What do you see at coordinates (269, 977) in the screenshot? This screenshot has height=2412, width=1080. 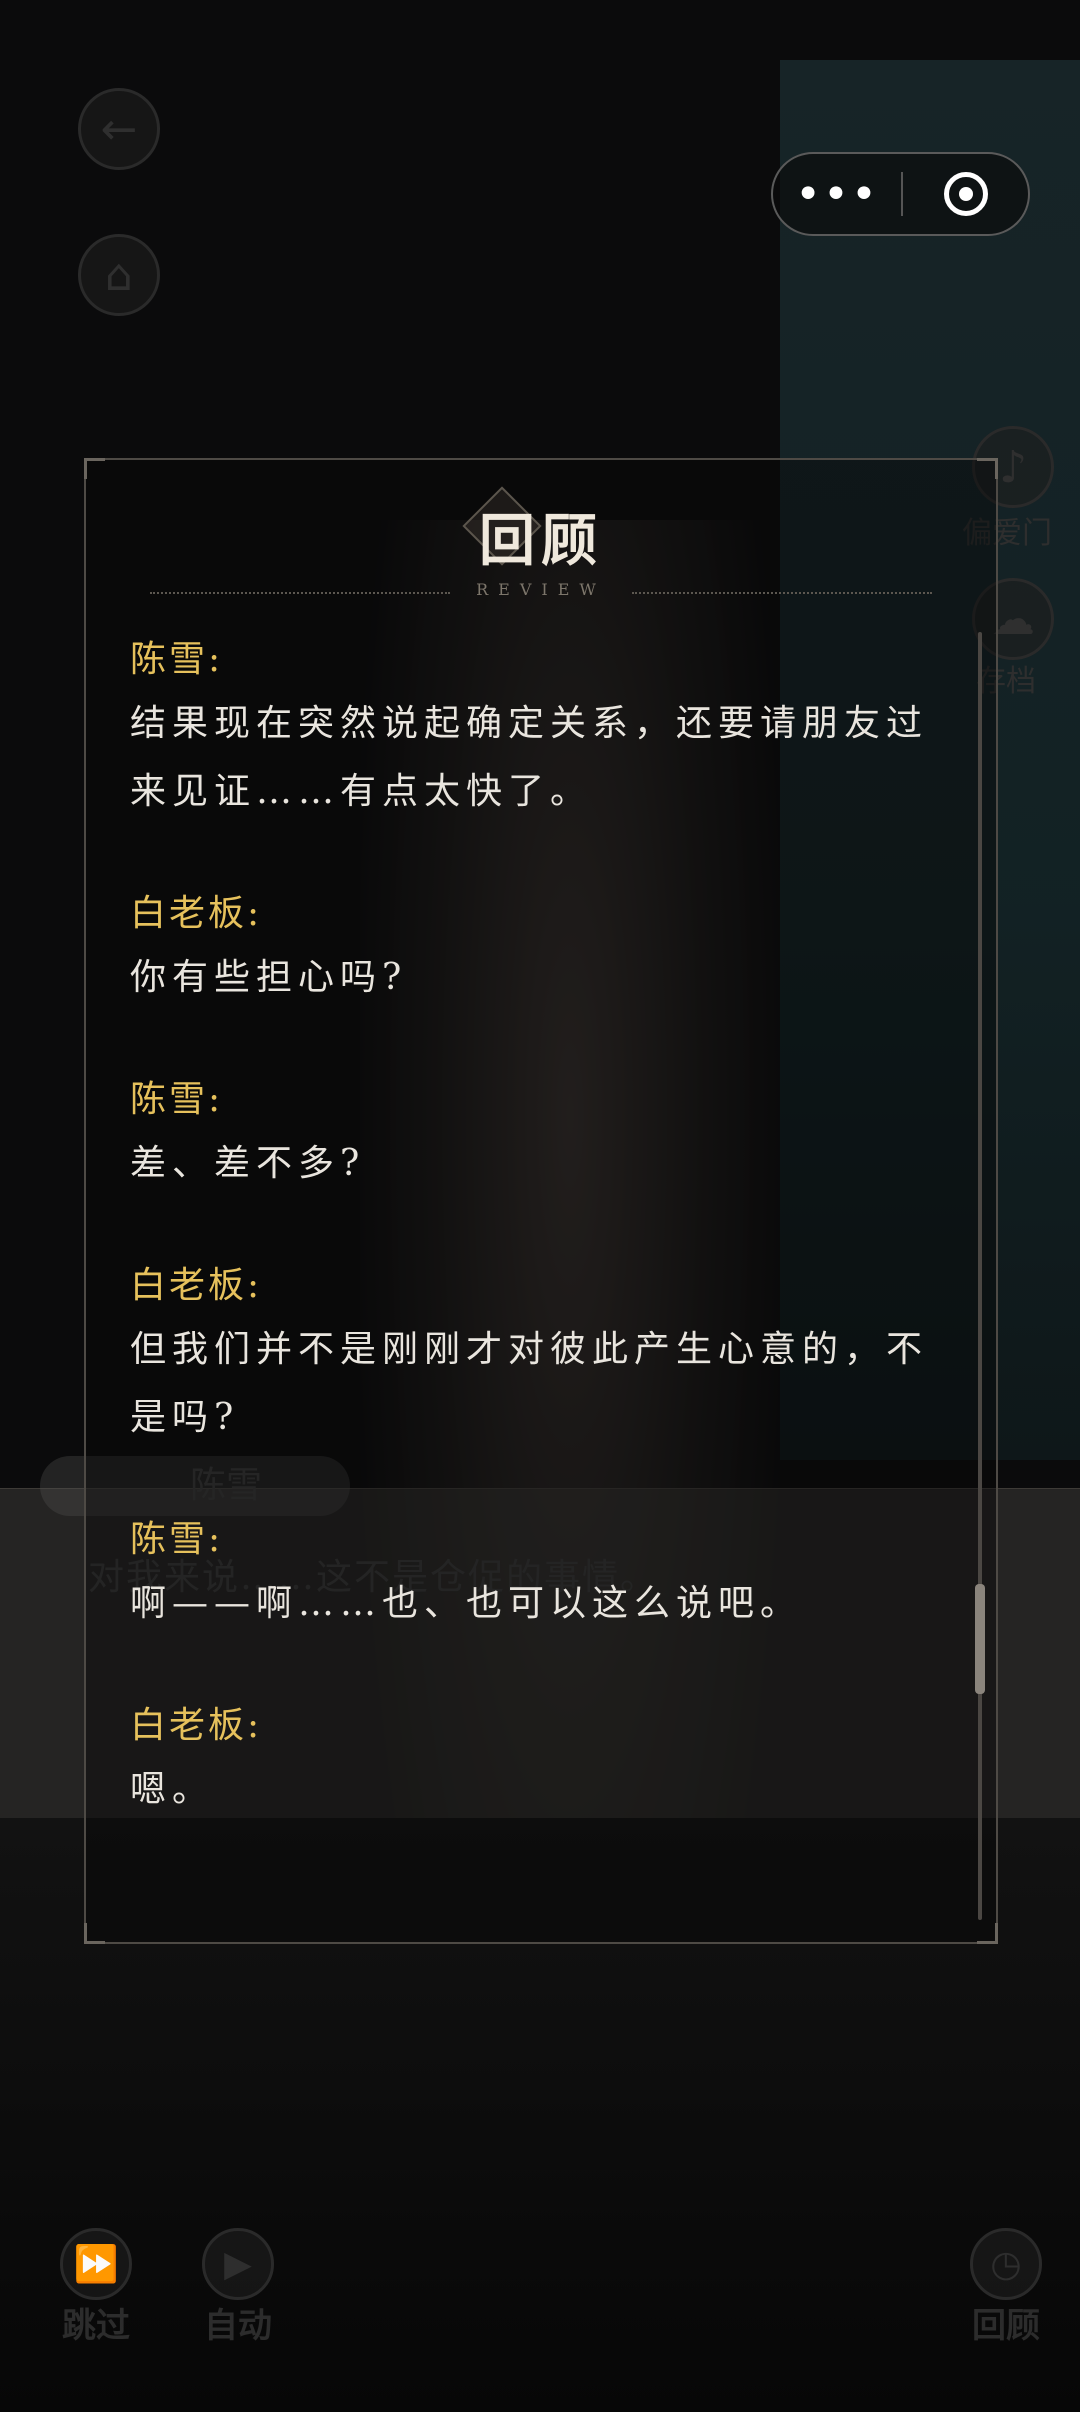 I see `dialog-line: 你有些担心吗?` at bounding box center [269, 977].